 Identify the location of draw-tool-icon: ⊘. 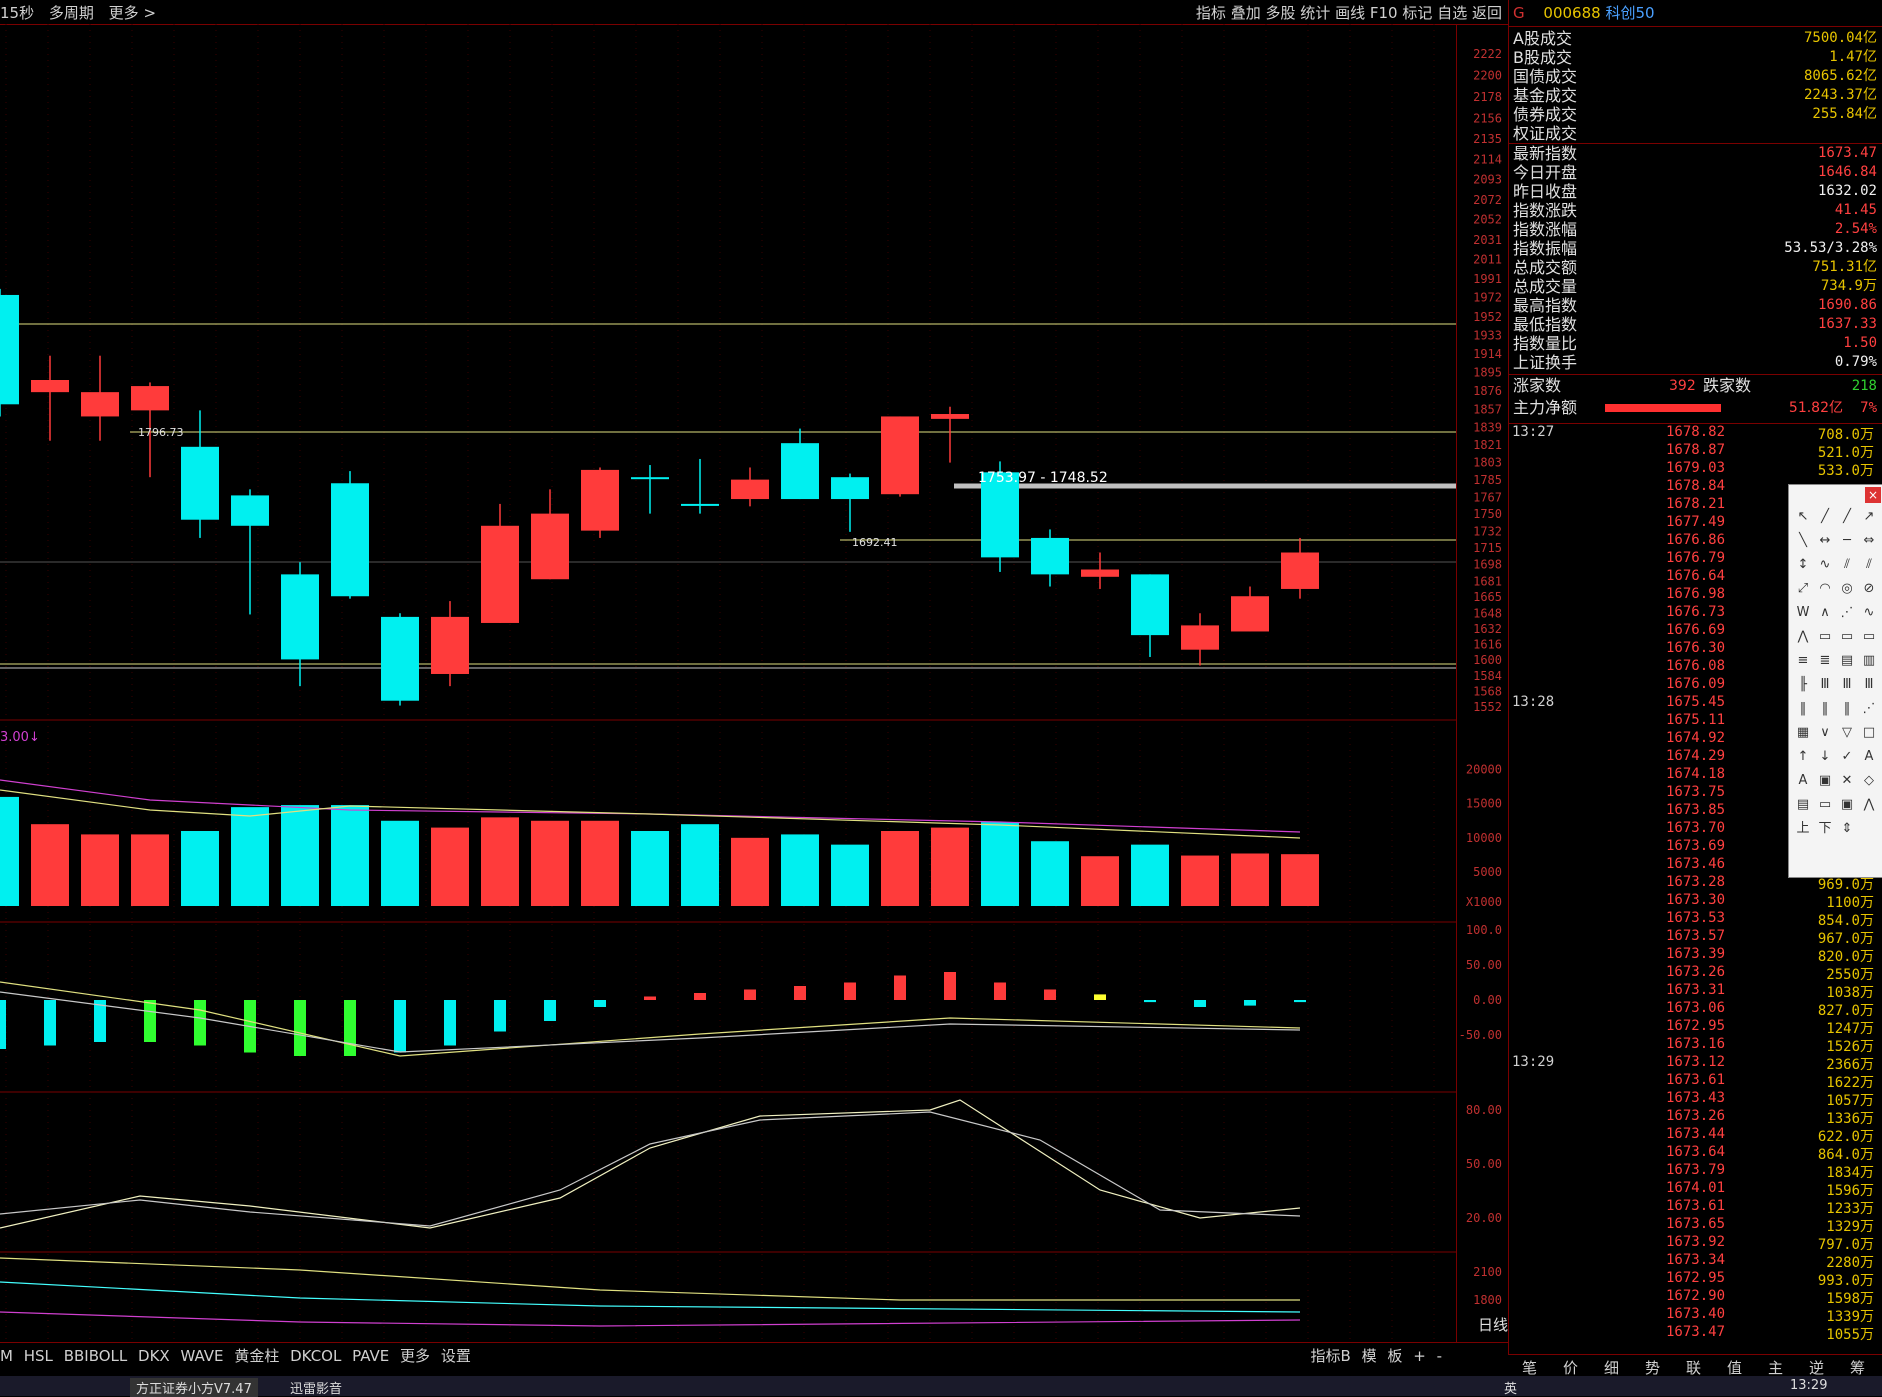
(1869, 589).